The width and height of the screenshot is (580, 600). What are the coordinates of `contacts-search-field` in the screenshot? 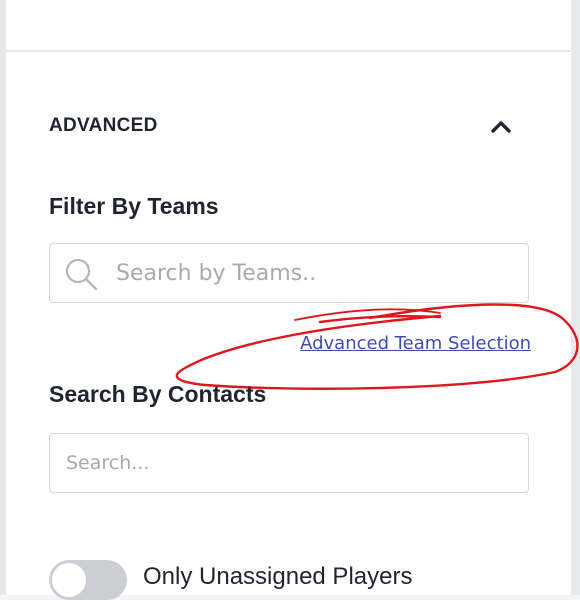 It's located at (289, 463).